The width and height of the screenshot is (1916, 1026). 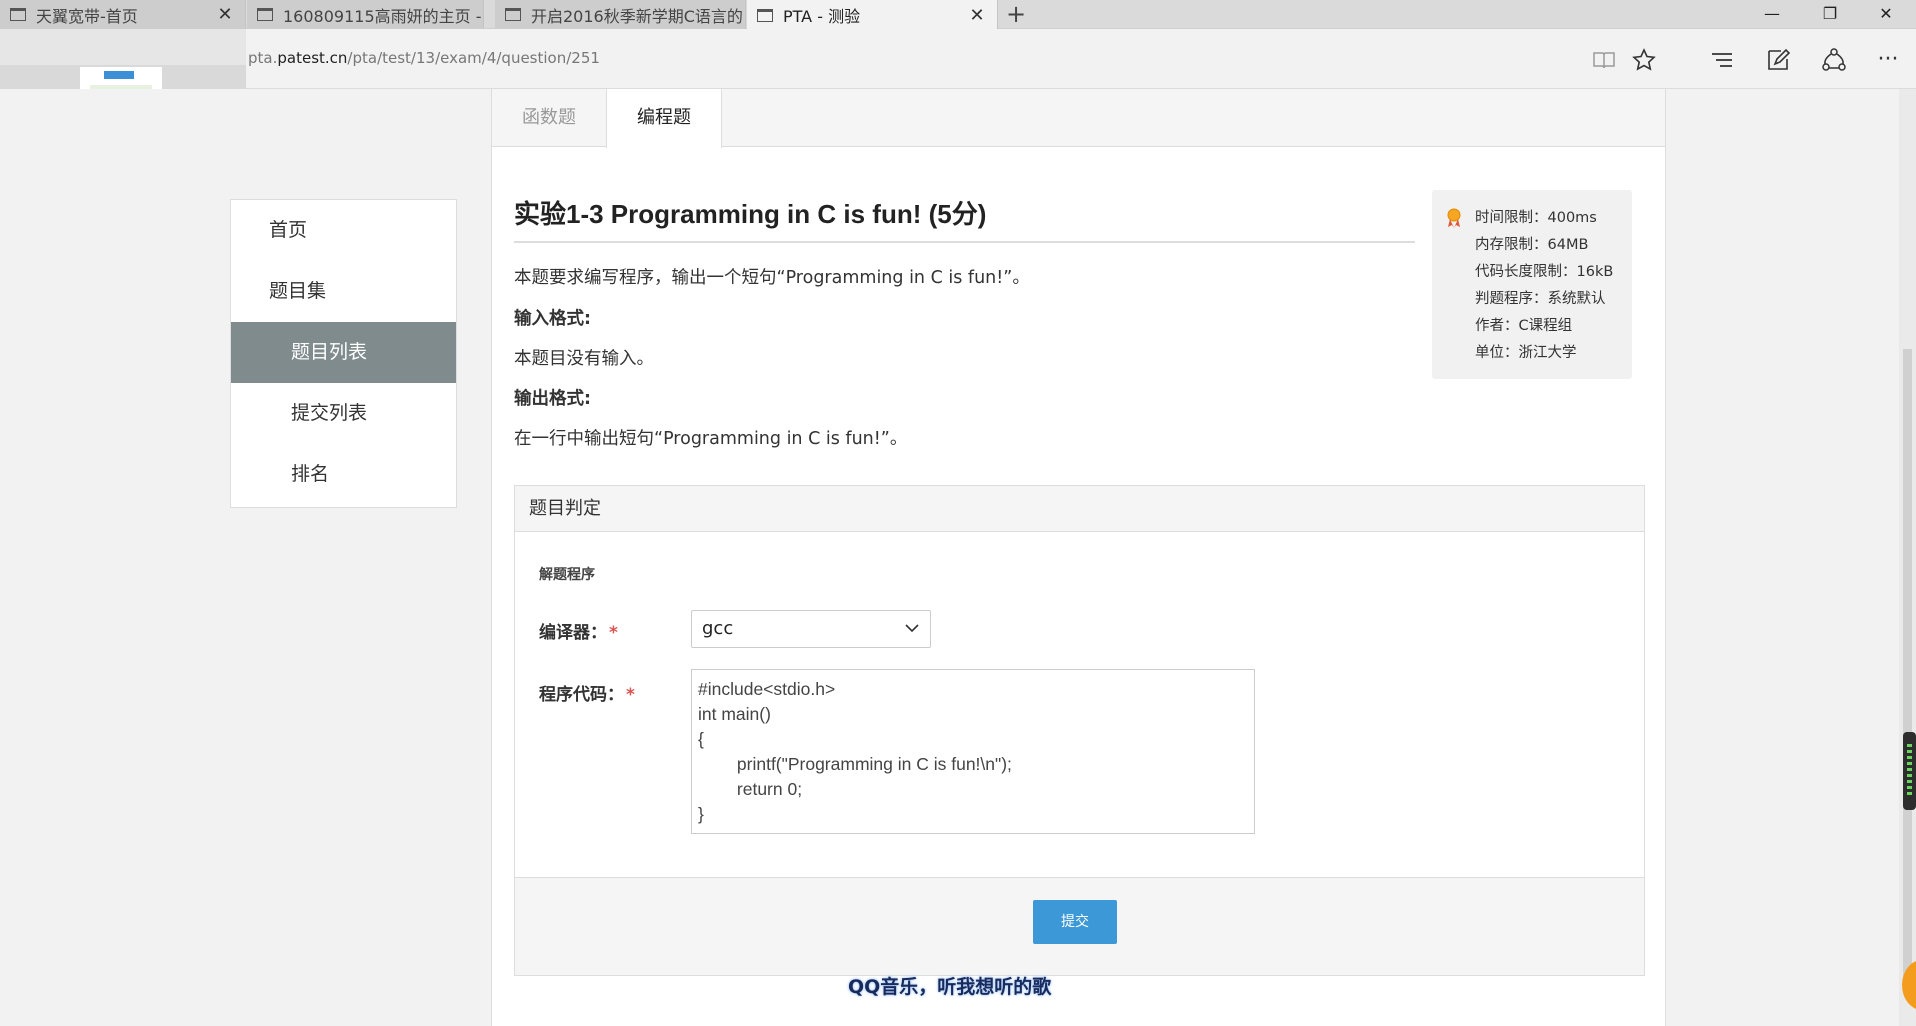 What do you see at coordinates (343, 474) in the screenshot?
I see `nav-item-ranking: 排名` at bounding box center [343, 474].